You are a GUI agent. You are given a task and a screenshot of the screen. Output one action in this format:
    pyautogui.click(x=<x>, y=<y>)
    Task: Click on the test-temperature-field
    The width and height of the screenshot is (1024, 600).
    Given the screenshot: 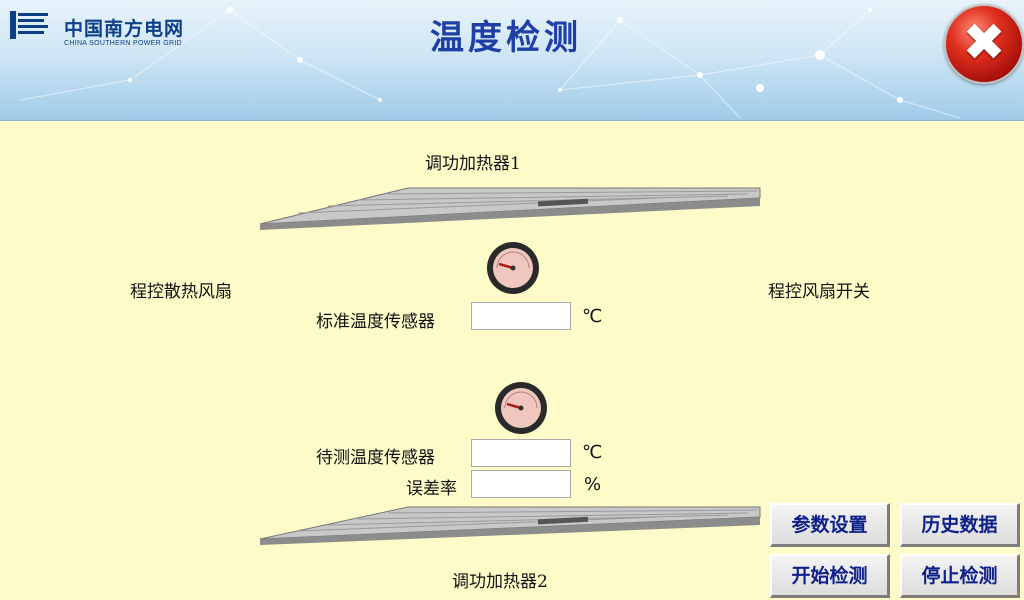 What is the action you would take?
    pyautogui.click(x=521, y=453)
    